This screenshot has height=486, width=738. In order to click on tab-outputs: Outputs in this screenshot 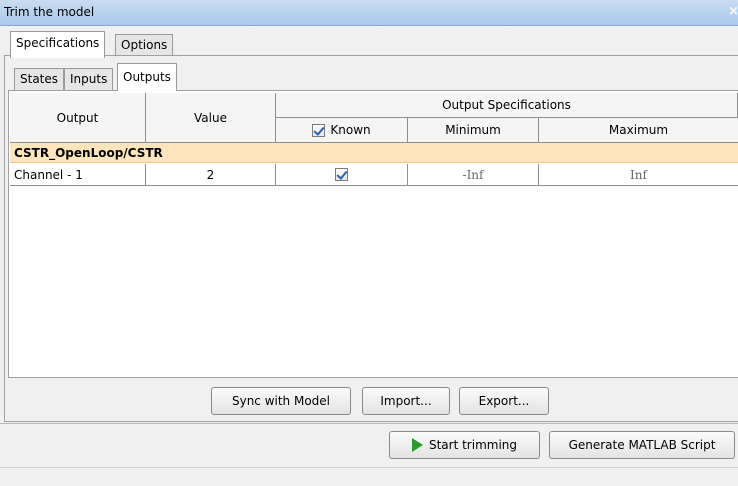, I will do `click(147, 77)`.